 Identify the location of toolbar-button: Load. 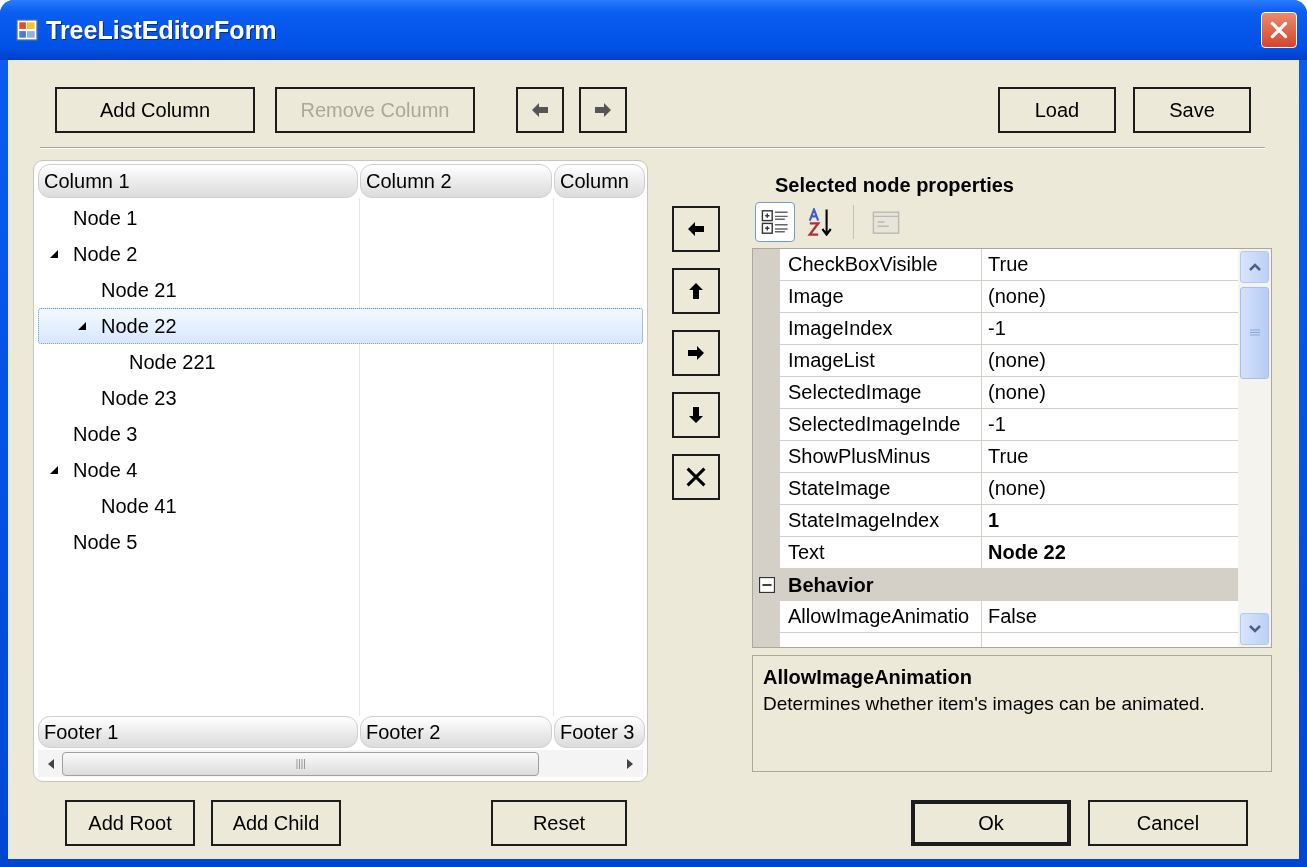
(1057, 110).